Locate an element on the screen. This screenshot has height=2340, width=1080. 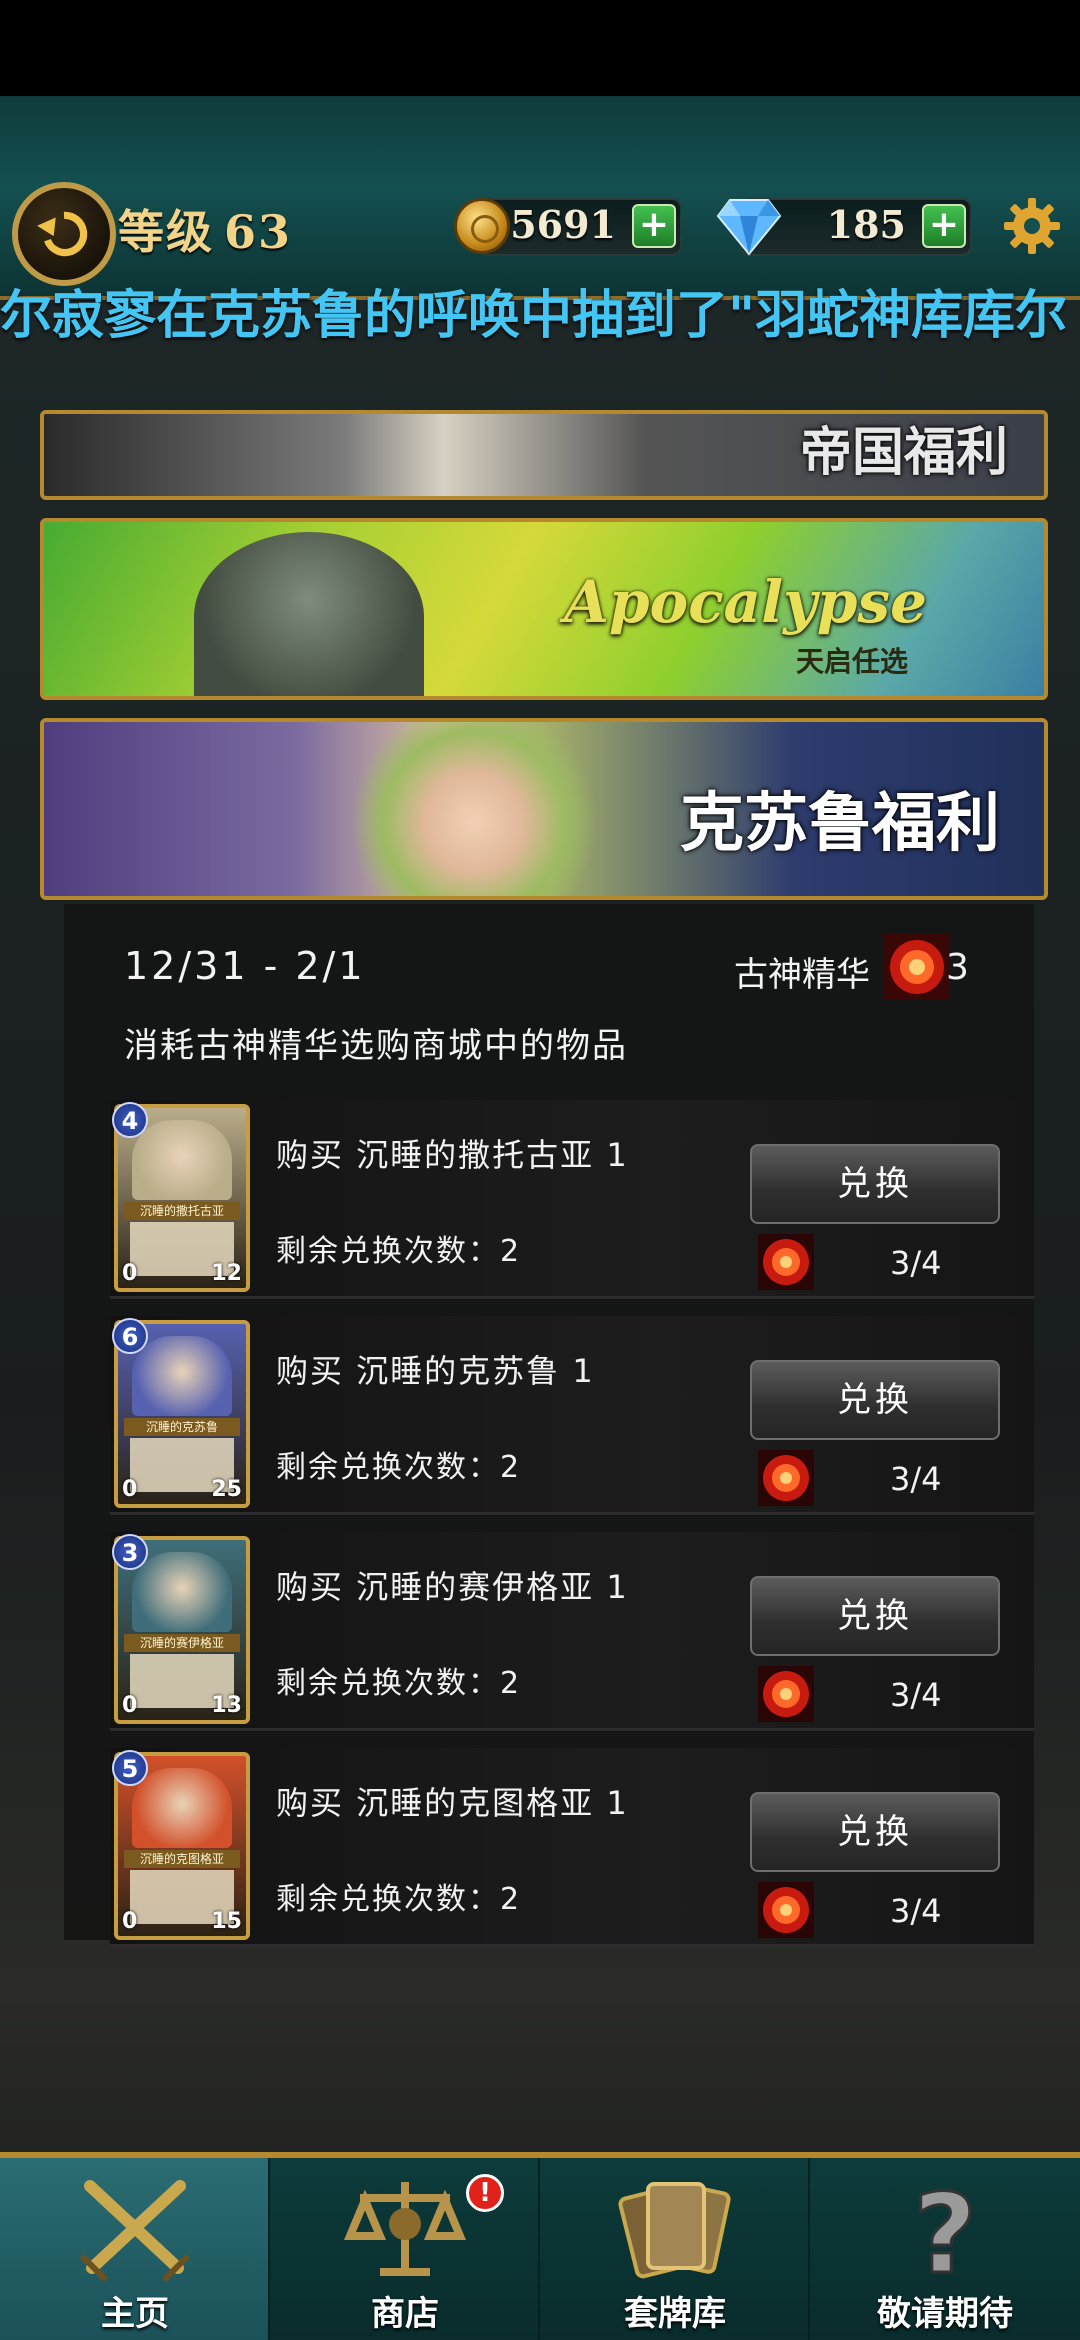
level-value: 63 is located at coordinates (258, 232).